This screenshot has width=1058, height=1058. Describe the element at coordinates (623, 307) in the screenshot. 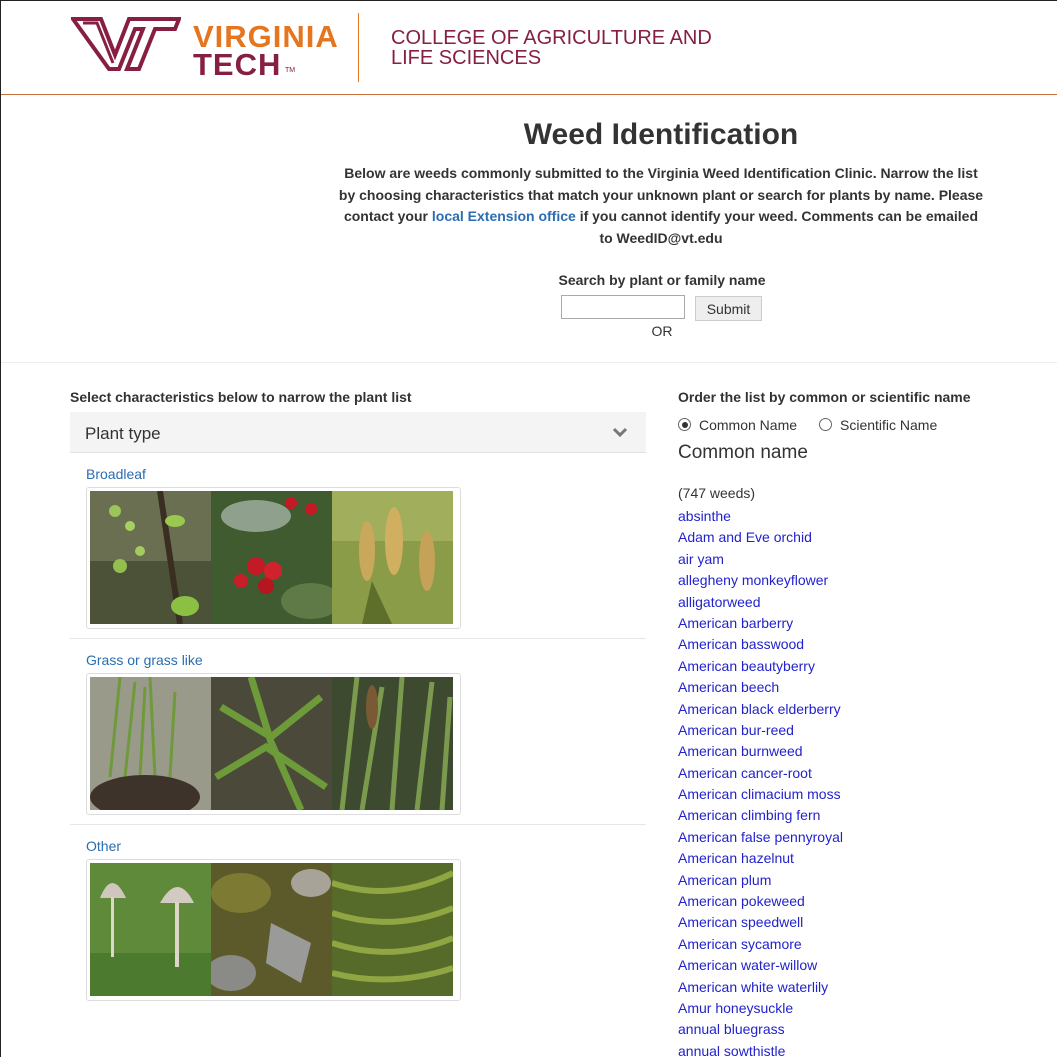

I see `search-input` at that location.